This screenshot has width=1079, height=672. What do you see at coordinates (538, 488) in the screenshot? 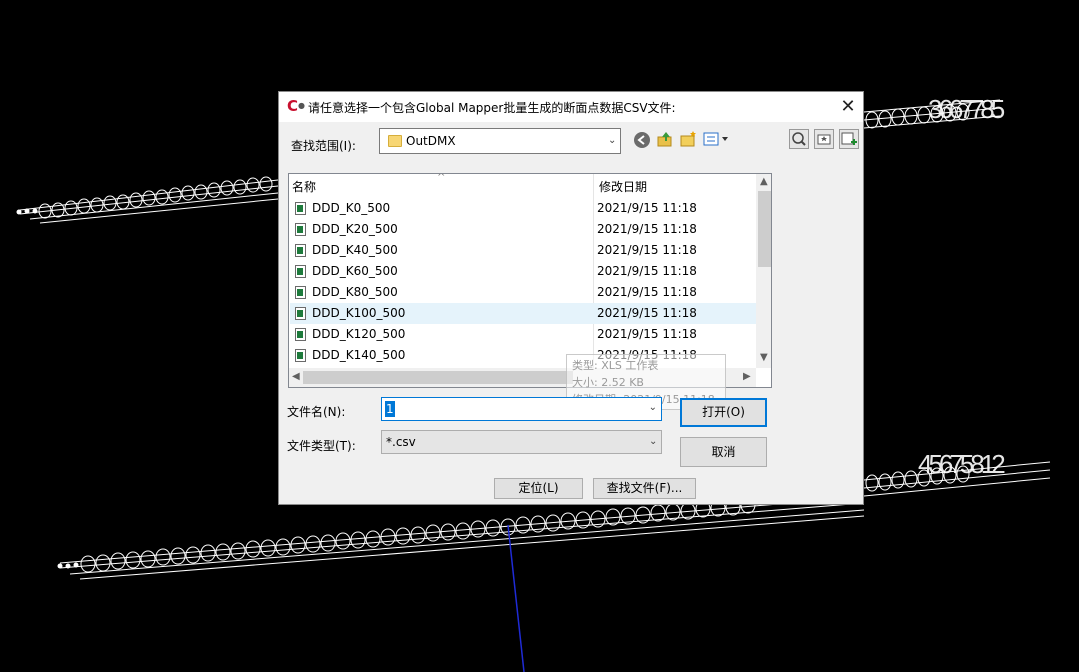
I see `locate-button: 定位(L)` at bounding box center [538, 488].